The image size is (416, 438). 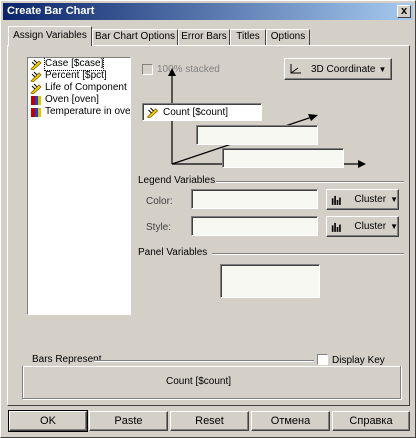 What do you see at coordinates (128, 421) in the screenshot?
I see `paste-button: Paste` at bounding box center [128, 421].